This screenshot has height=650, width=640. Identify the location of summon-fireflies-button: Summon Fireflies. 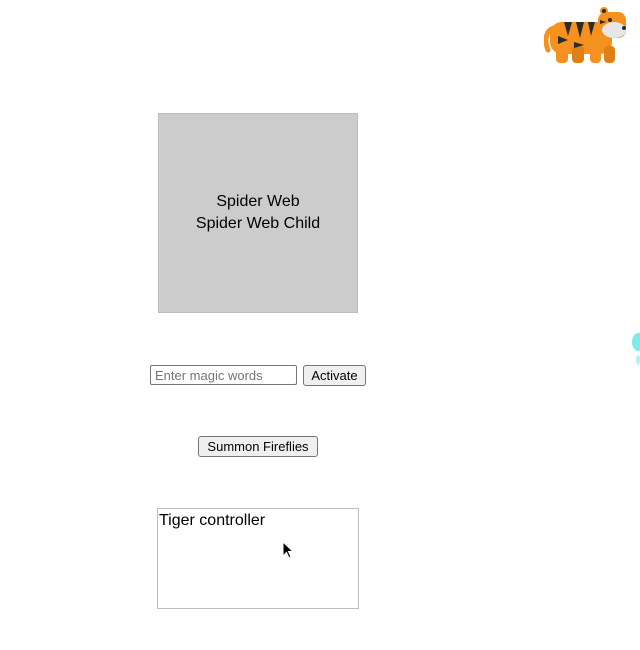
(258, 446).